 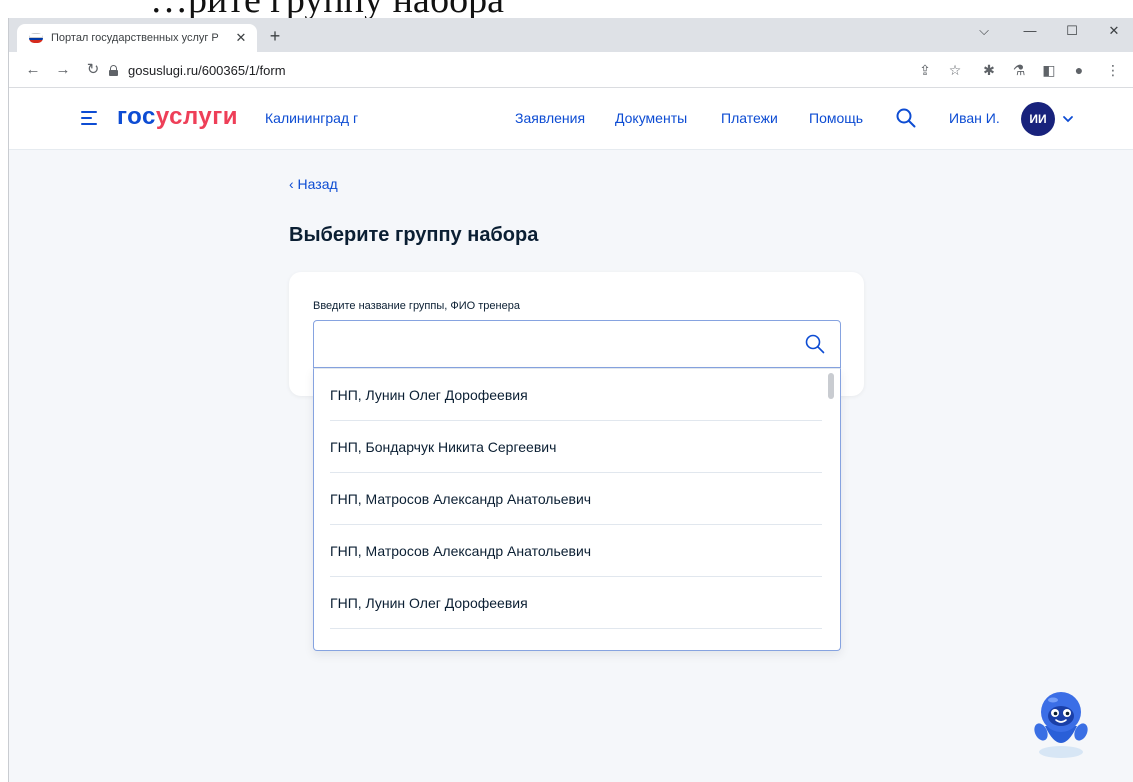 I want to click on close-window-button: ✕, so click(x=1114, y=31).